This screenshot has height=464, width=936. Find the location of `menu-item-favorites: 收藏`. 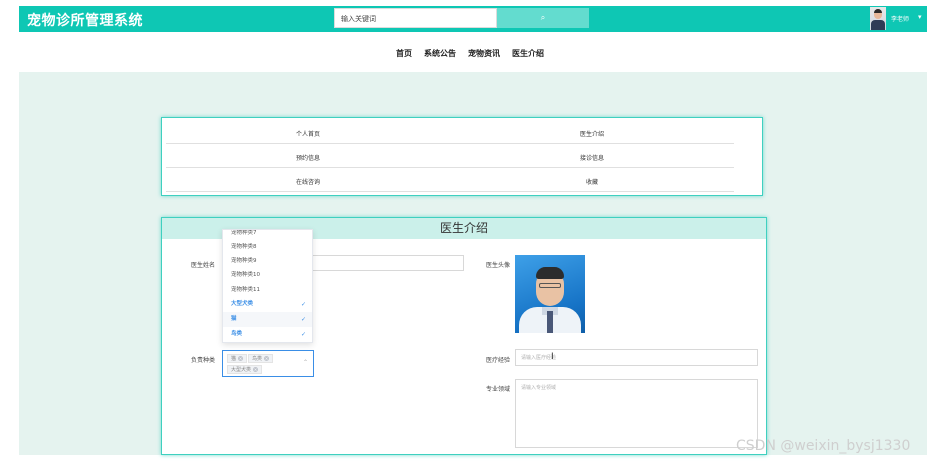

menu-item-favorites: 收藏 is located at coordinates (592, 181).